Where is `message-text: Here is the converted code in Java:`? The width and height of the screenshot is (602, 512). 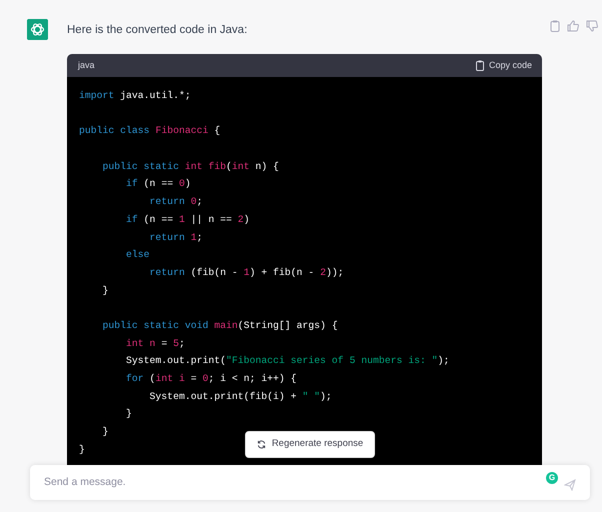
message-text: Here is the converted code in Java: is located at coordinates (157, 30).